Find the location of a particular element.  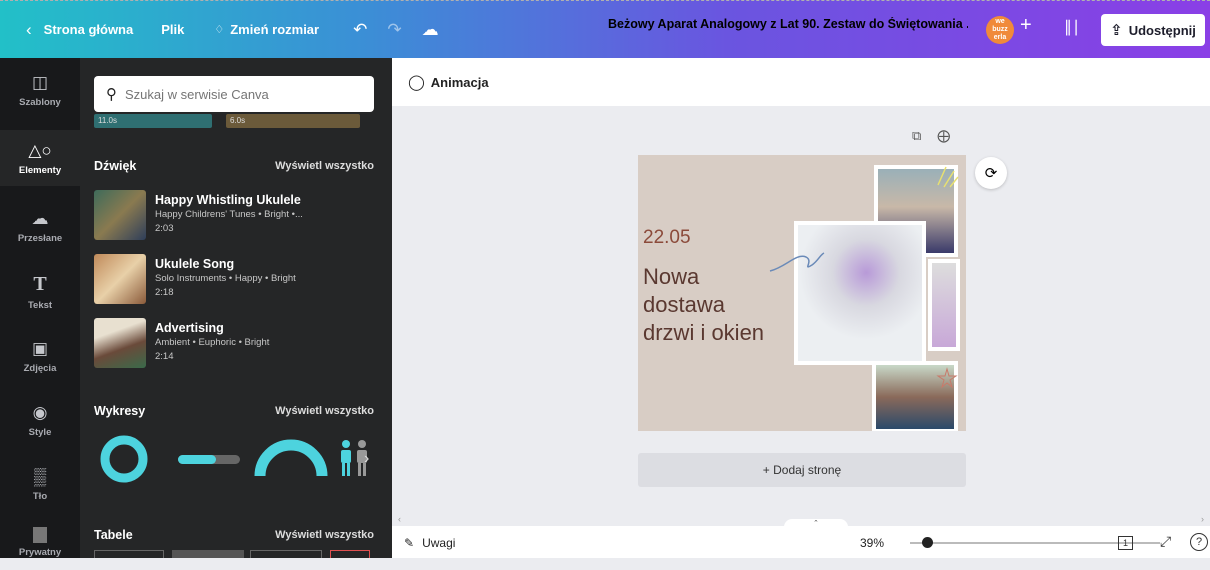

design-page: 22.05 Nowa dostawa drzwi i okien is located at coordinates (802, 293).